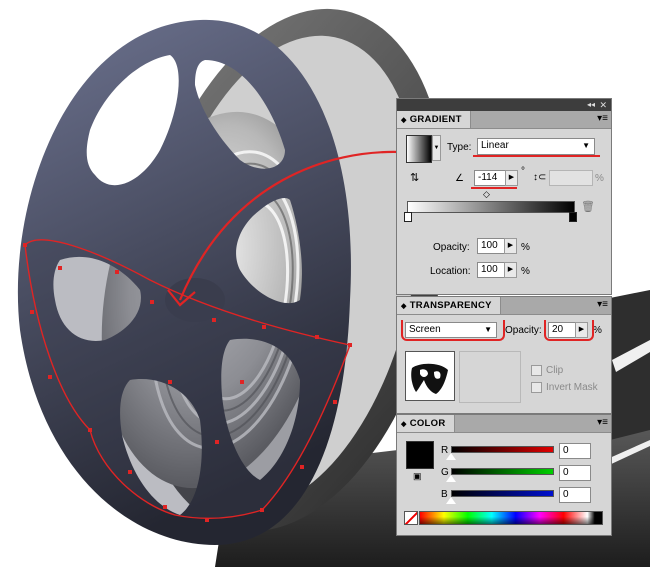 This screenshot has width=650, height=567. Describe the element at coordinates (491, 207) in the screenshot. I see `gradient-slider` at that location.